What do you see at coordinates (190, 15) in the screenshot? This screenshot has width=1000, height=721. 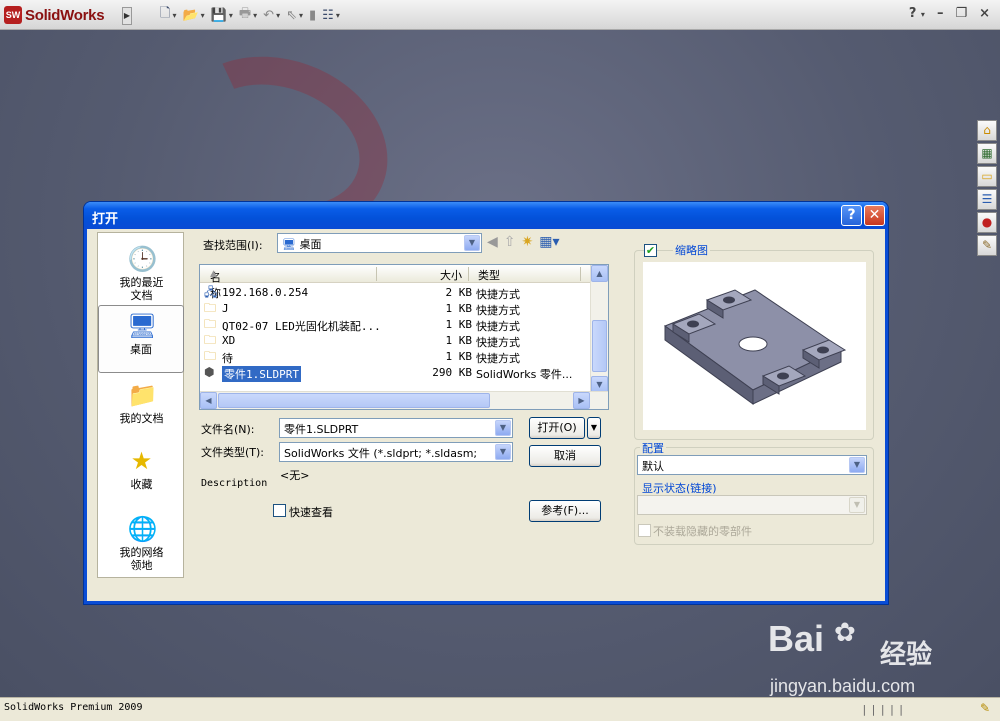 I see `open-icon: 📂` at bounding box center [190, 15].